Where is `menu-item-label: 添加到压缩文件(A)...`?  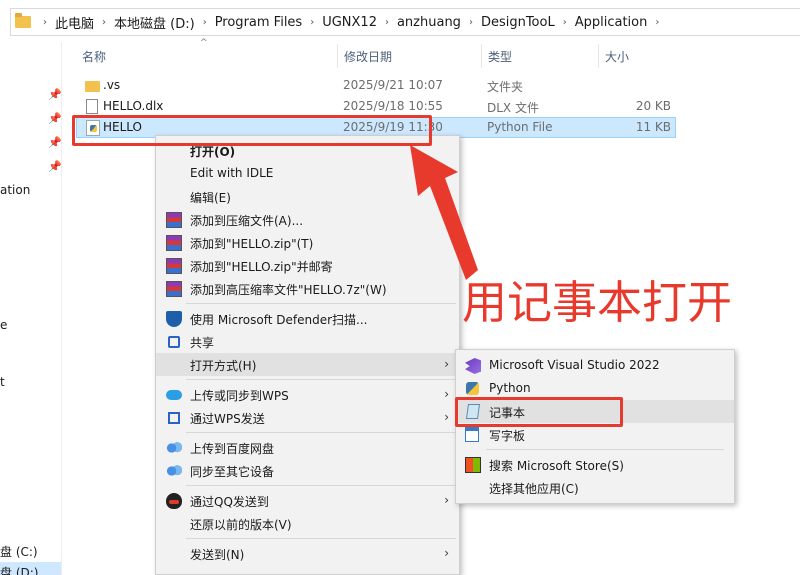 menu-item-label: 添加到压缩文件(A)... is located at coordinates (247, 221).